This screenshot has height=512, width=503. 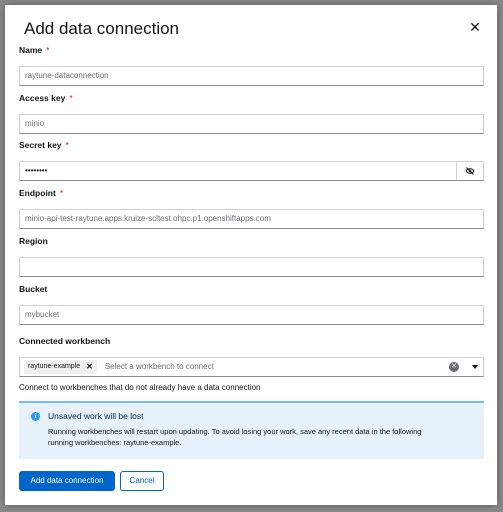 I want to click on workbench-chip: raytune-example ✕, so click(x=60, y=367).